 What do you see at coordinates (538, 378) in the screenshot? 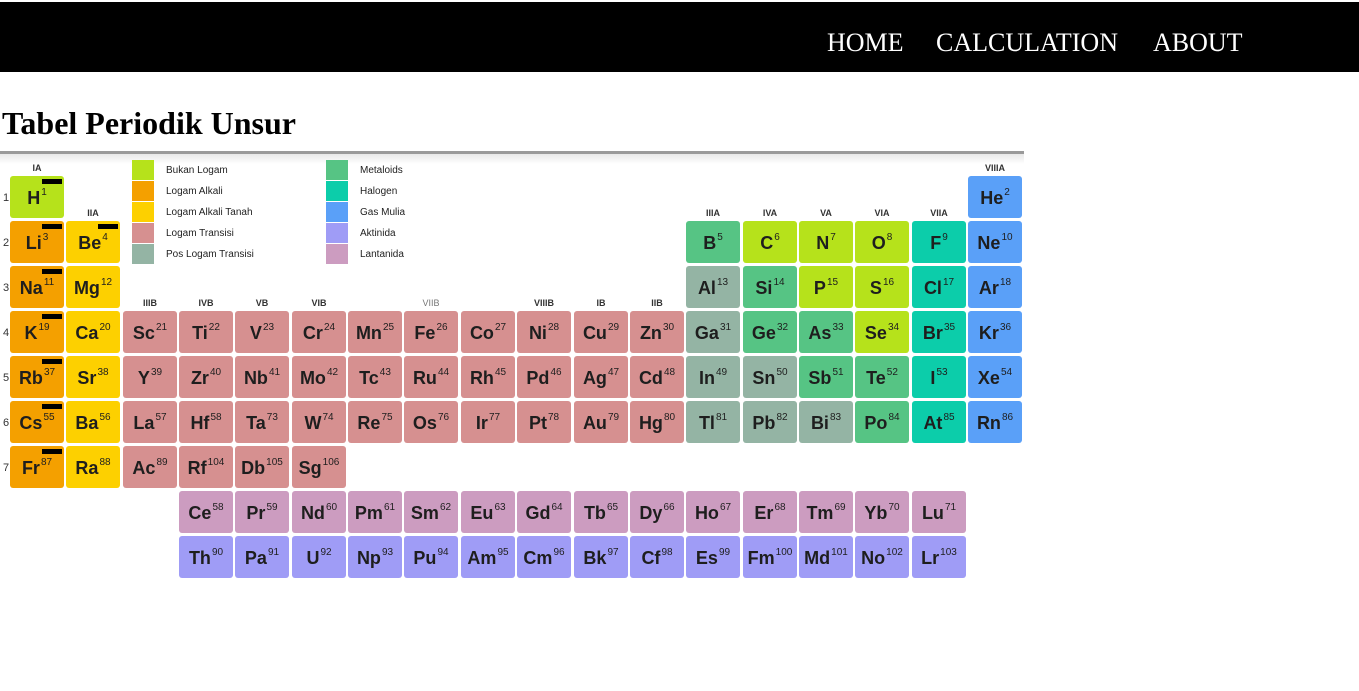
I see `element-symbol-text: Pd` at bounding box center [538, 378].